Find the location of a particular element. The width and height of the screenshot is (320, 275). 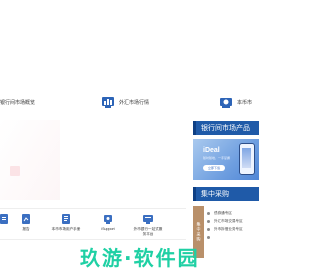

watermark-text: 玖游·软件园 is located at coordinates (140, 258).